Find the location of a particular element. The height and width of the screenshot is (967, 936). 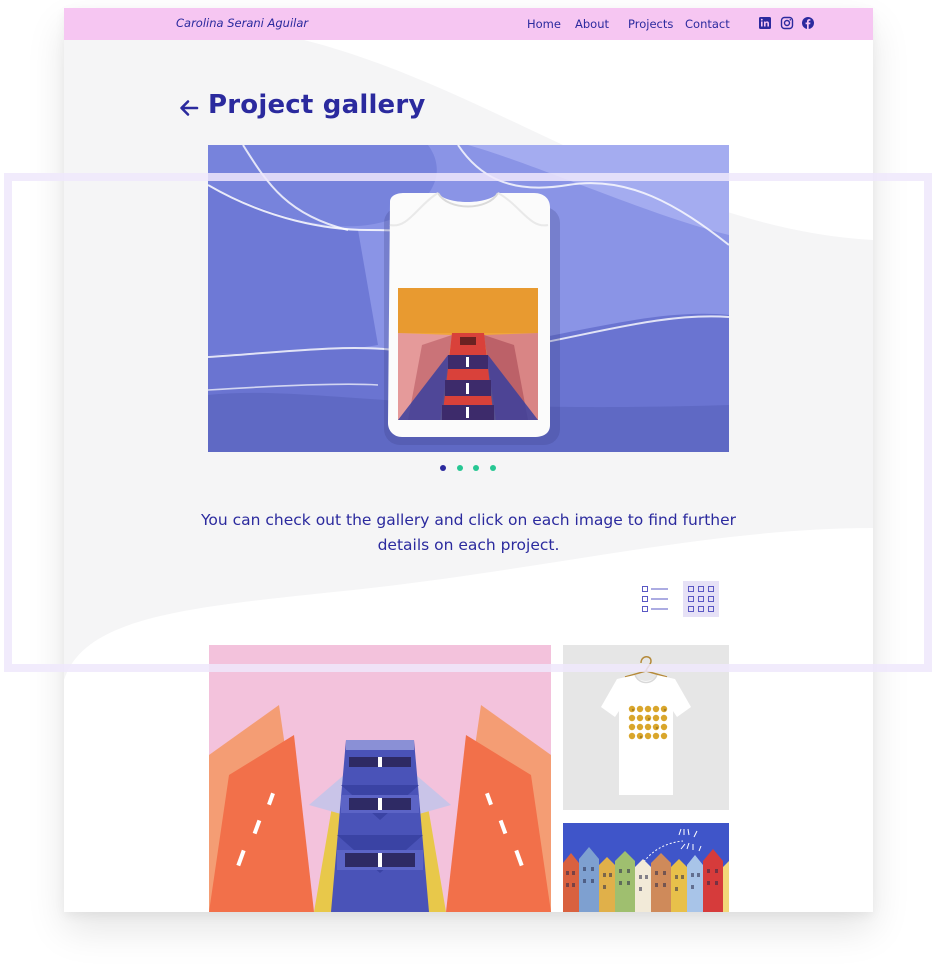

town-illustration-image is located at coordinates (646, 867).